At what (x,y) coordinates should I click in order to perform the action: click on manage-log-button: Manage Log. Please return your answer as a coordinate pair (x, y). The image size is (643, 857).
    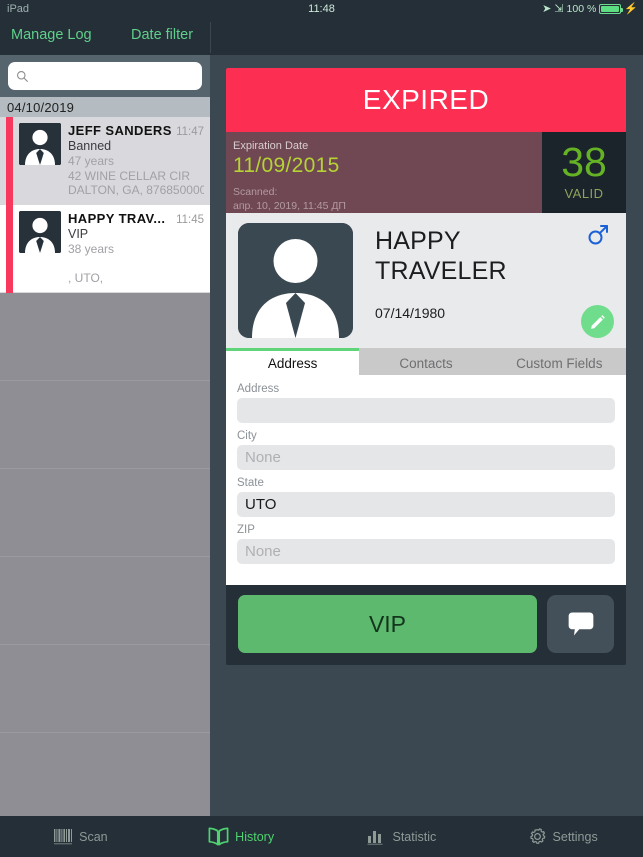
    Looking at the image, I should click on (51, 35).